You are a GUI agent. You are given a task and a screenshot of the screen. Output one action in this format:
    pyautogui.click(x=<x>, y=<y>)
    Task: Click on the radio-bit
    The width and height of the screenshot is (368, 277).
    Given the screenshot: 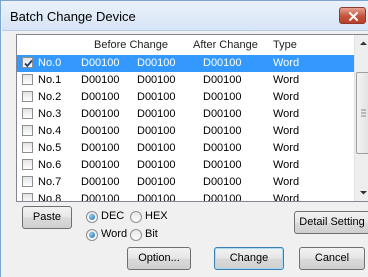 What is the action you would take?
    pyautogui.click(x=136, y=235)
    